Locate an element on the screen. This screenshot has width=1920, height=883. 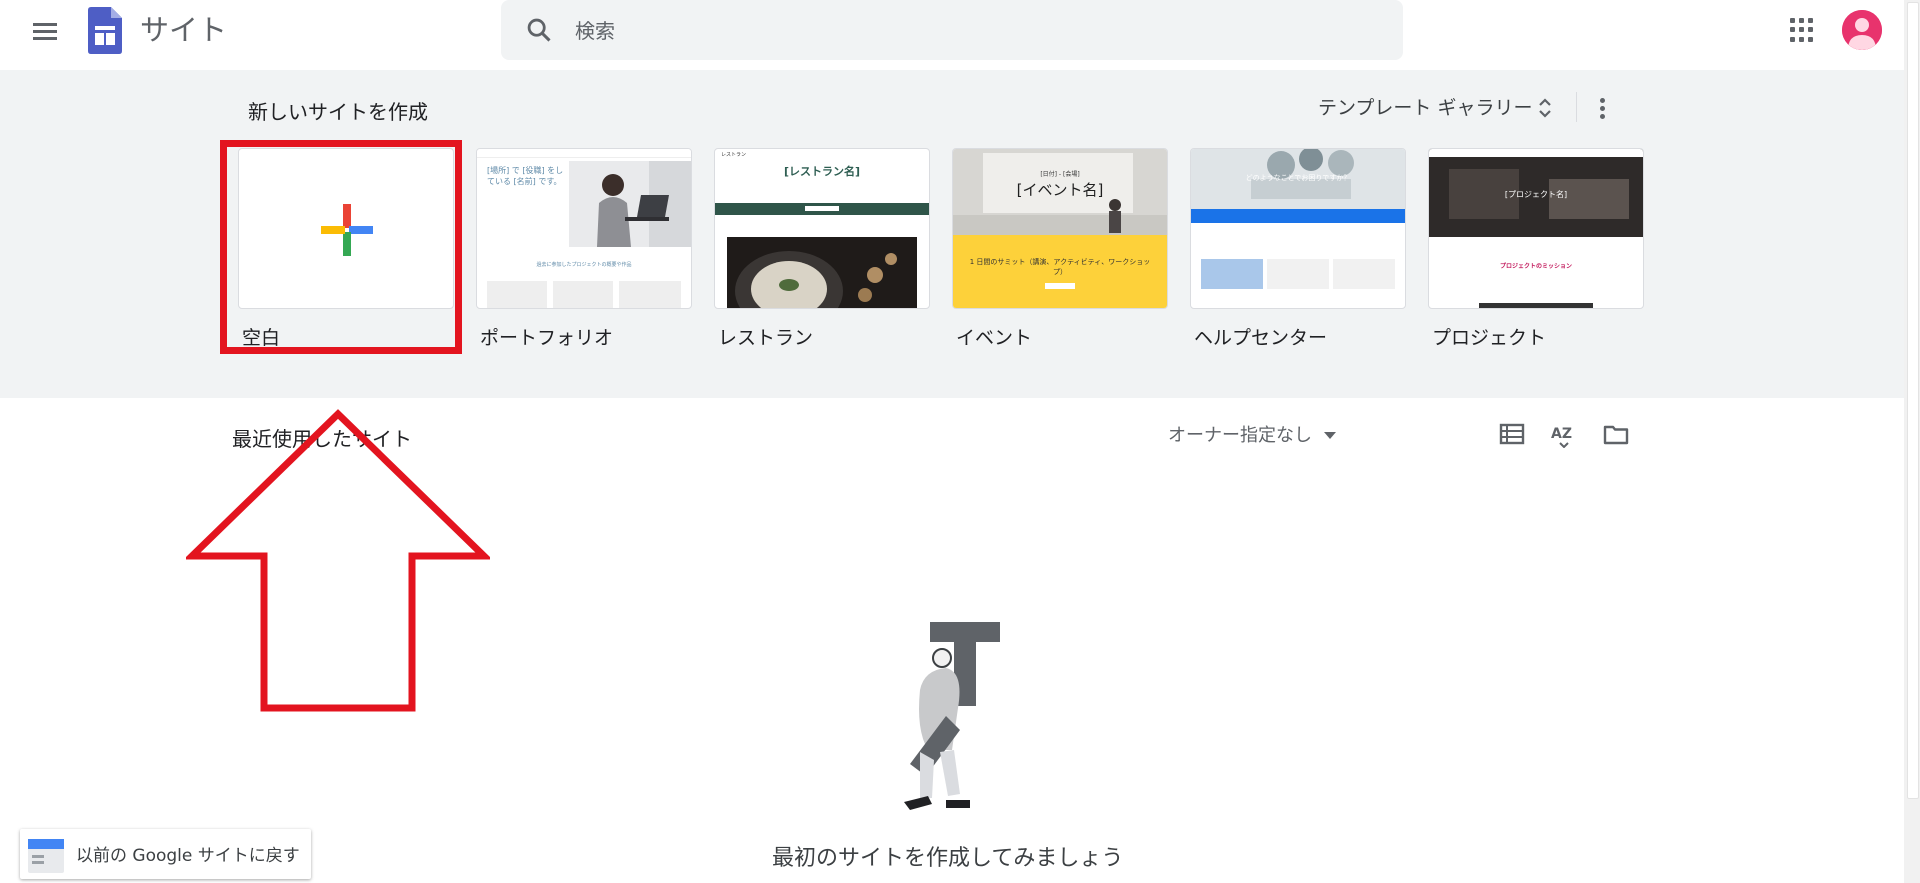
annotation-highlight-box is located at coordinates (341, 247).